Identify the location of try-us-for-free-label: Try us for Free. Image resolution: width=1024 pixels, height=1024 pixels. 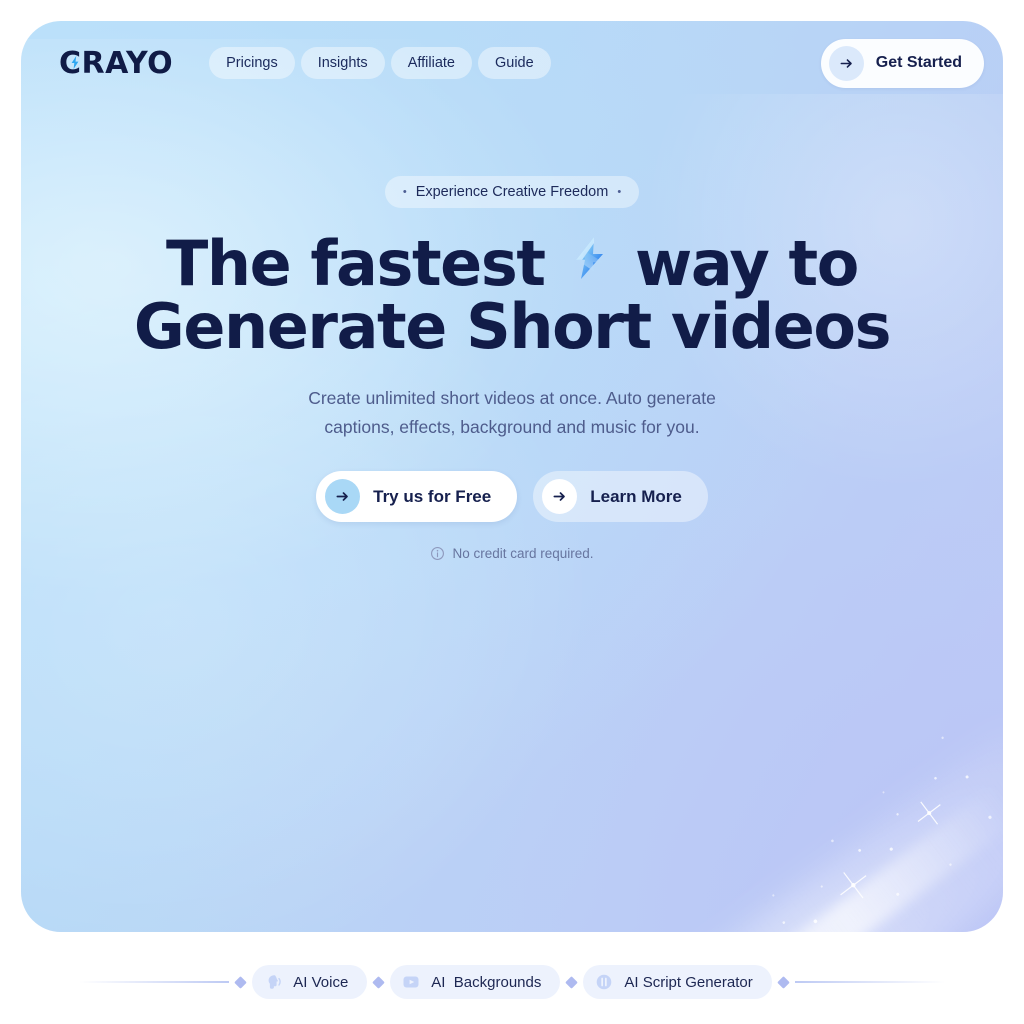
(432, 496).